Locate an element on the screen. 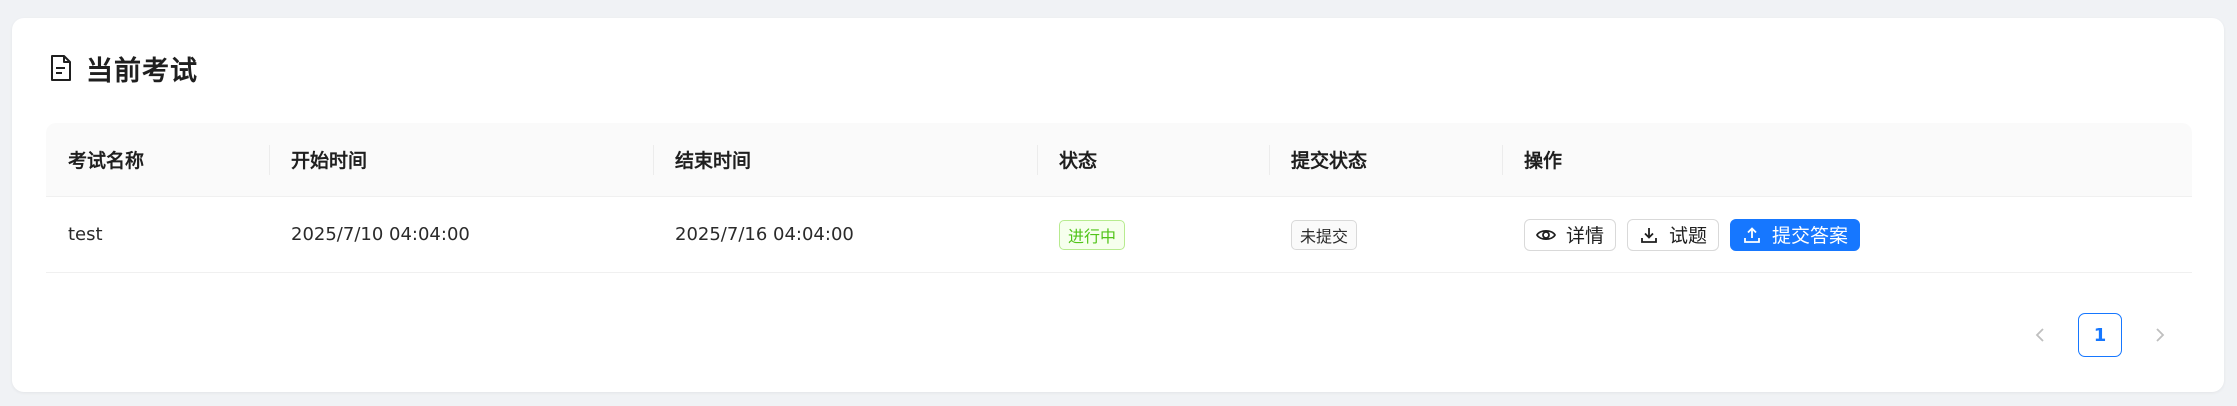 This screenshot has width=2237, height=406. column-header-actions: 操作 is located at coordinates (1847, 159).